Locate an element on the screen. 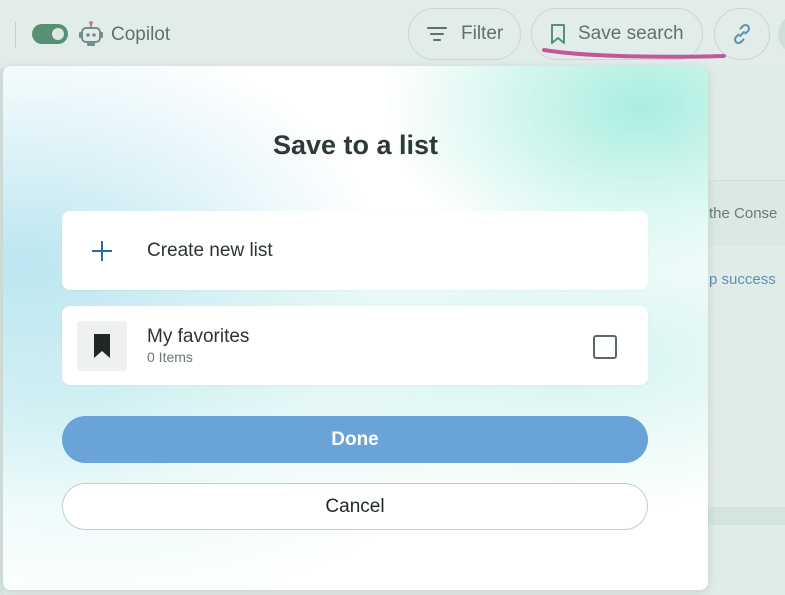 The width and height of the screenshot is (785, 595). done-button: Done is located at coordinates (355, 439).